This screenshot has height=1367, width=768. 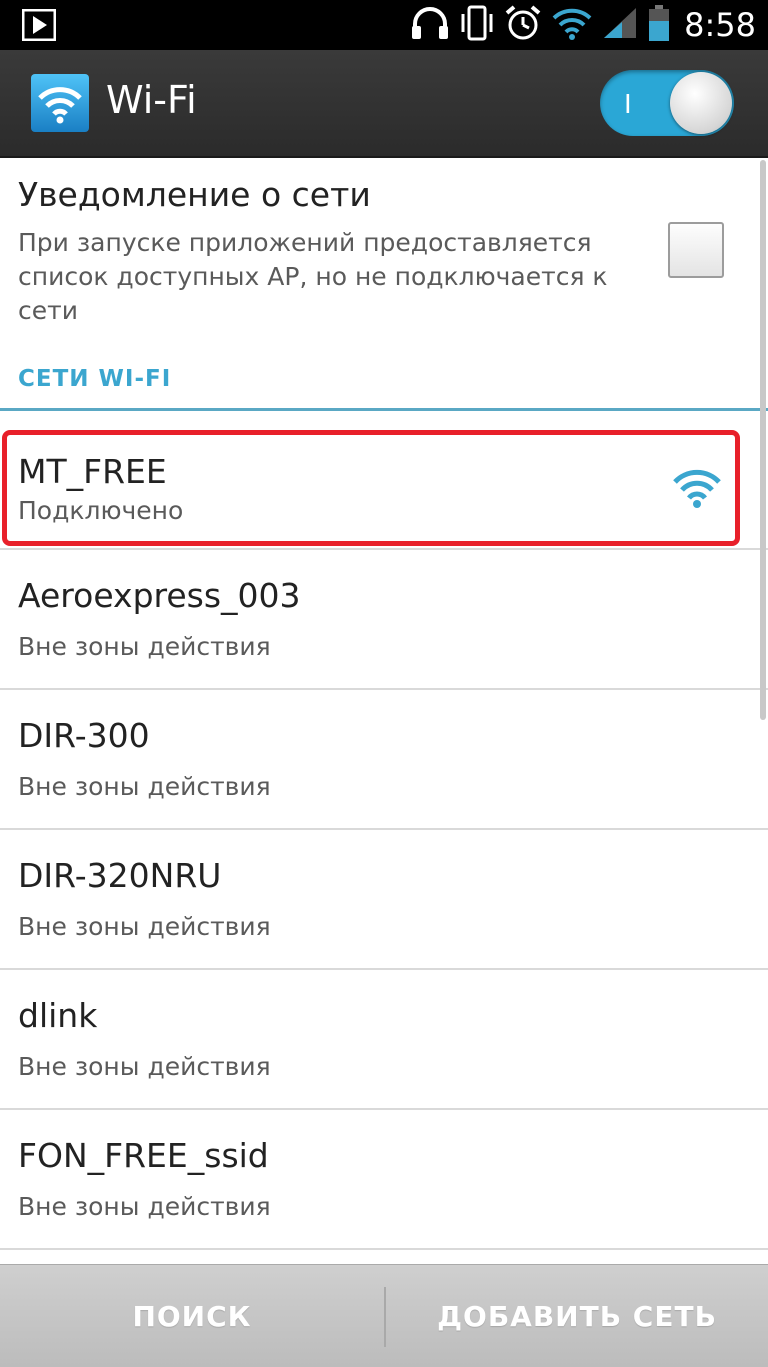 What do you see at coordinates (95, 379) in the screenshot?
I see `section-header-wifi-networks: СЕТИ WI-FI` at bounding box center [95, 379].